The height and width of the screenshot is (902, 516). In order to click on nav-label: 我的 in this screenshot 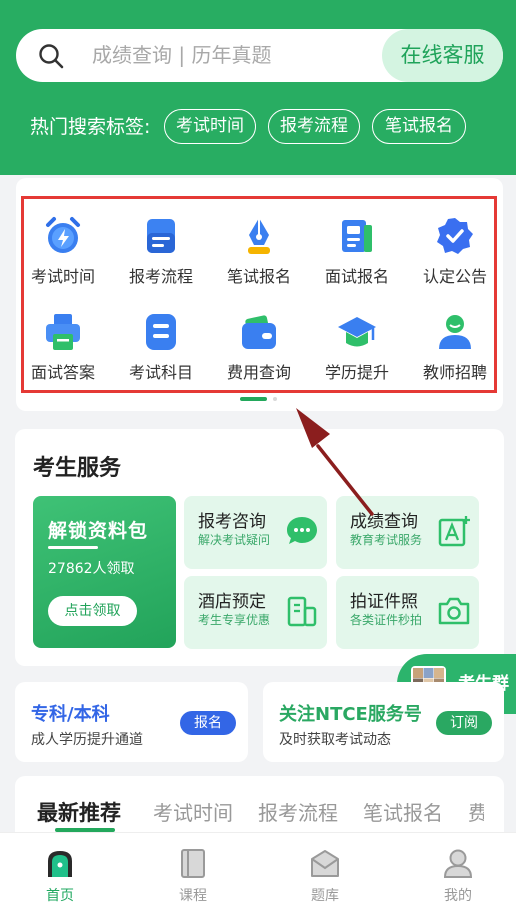, I will do `click(458, 895)`.